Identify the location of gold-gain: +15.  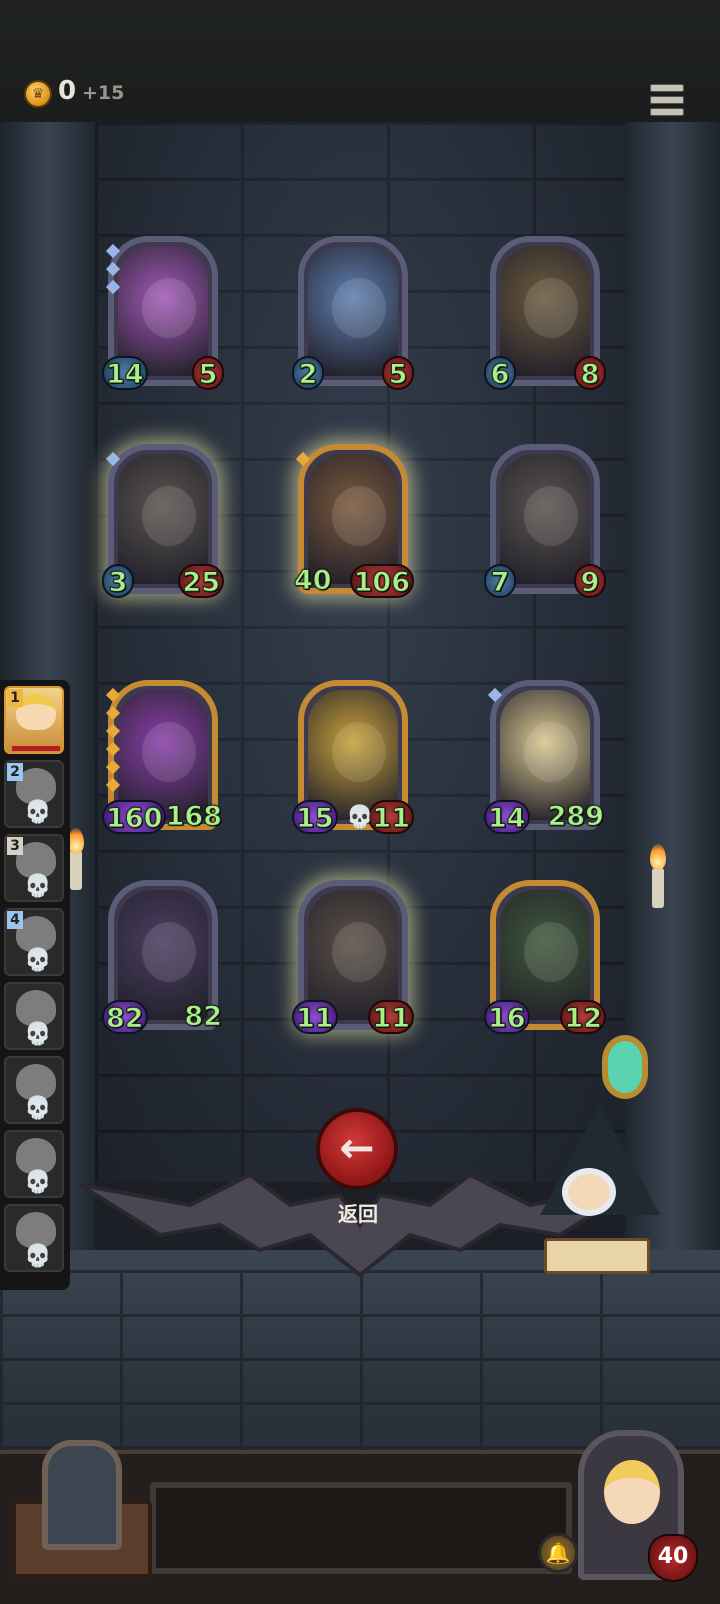
(103, 93).